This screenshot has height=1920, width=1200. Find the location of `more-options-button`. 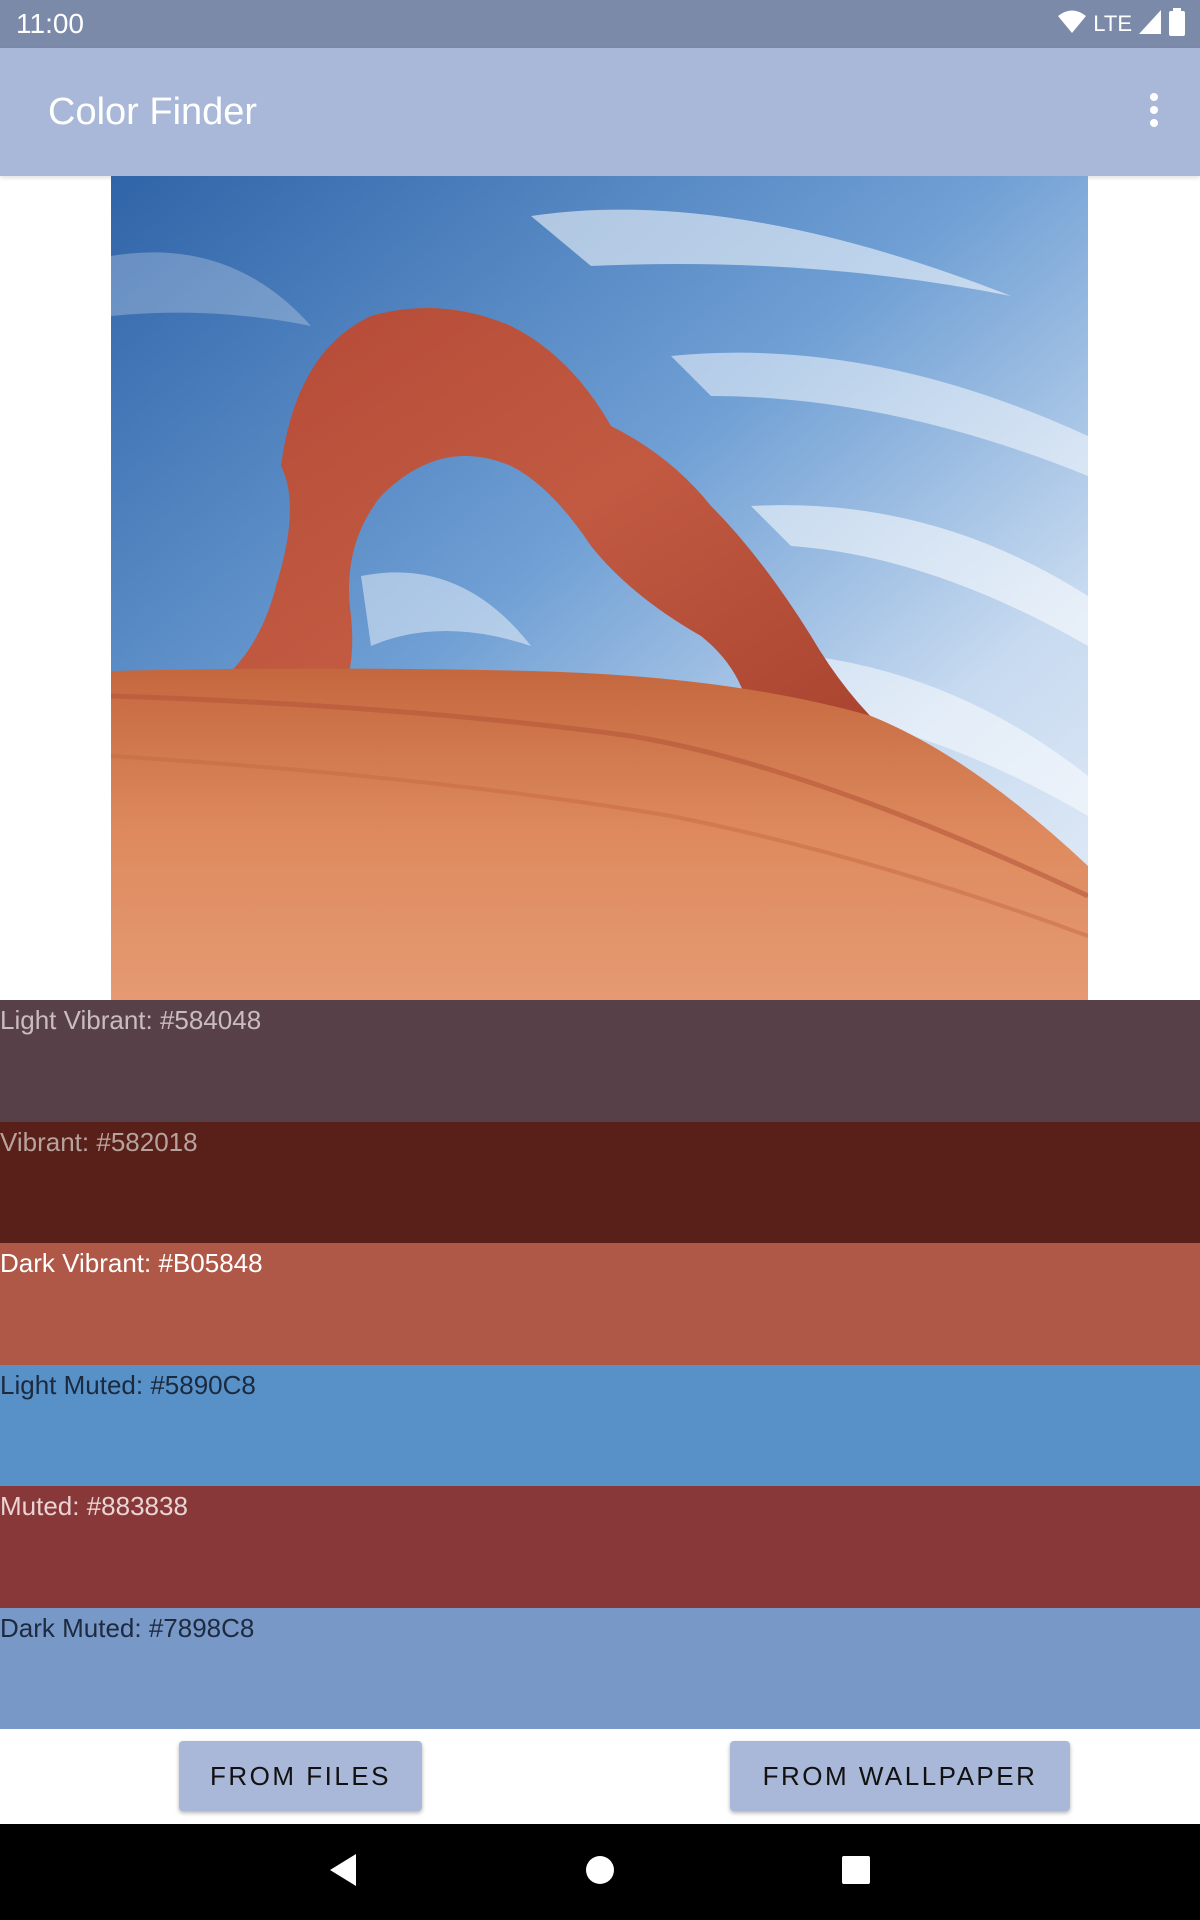

more-options-button is located at coordinates (1154, 112).